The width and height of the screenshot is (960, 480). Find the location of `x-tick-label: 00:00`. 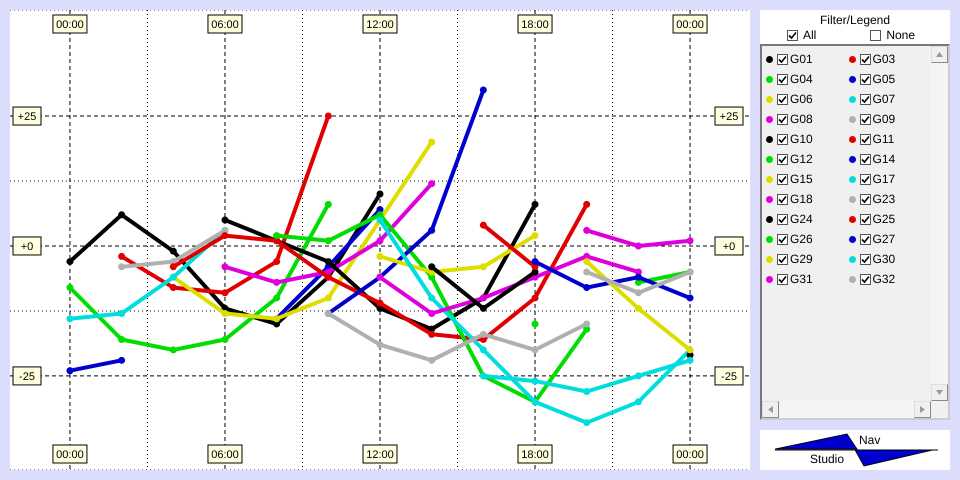

x-tick-label: 00:00 is located at coordinates (690, 25).